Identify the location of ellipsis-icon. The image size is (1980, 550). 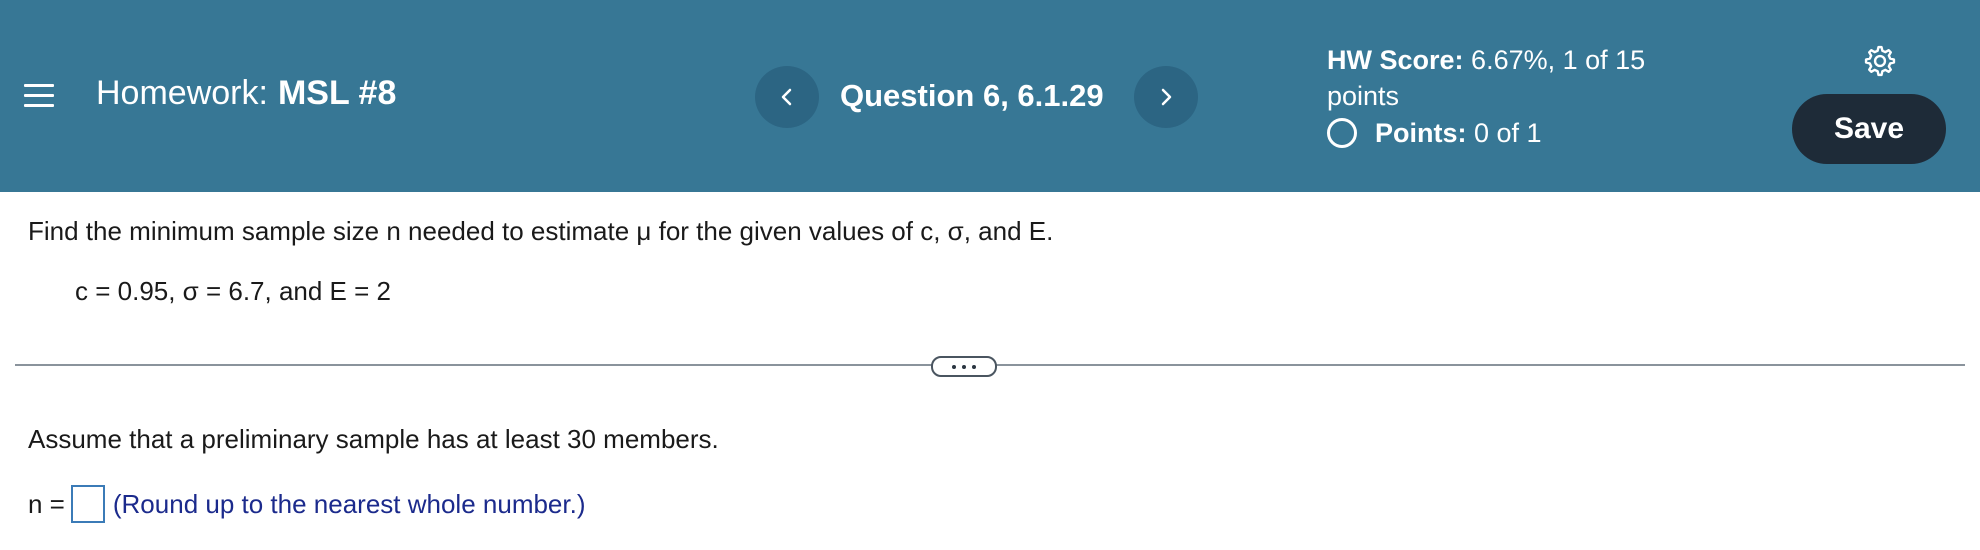
(954, 367).